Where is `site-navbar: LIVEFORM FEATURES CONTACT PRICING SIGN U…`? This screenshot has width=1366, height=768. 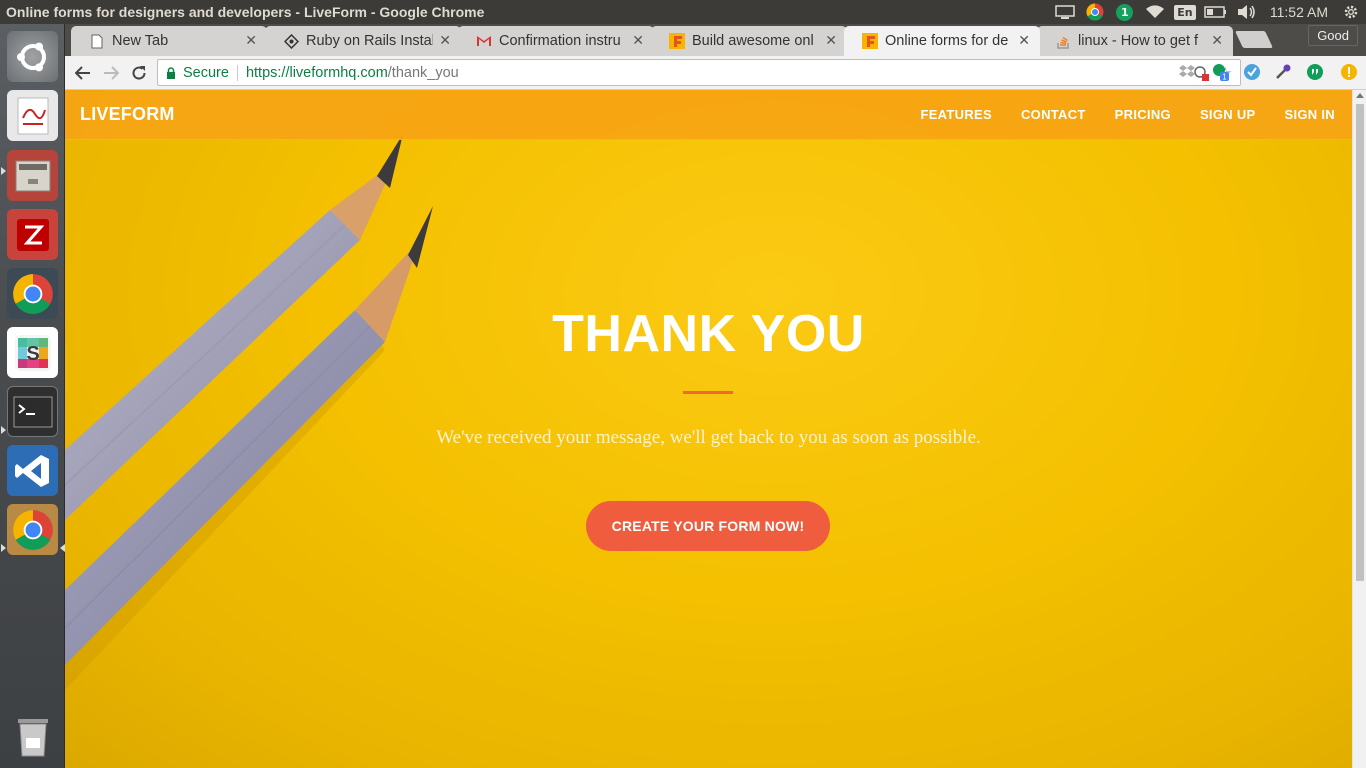 site-navbar: LIVEFORM FEATURES CONTACT PRICING SIGN U… is located at coordinates (708, 115).